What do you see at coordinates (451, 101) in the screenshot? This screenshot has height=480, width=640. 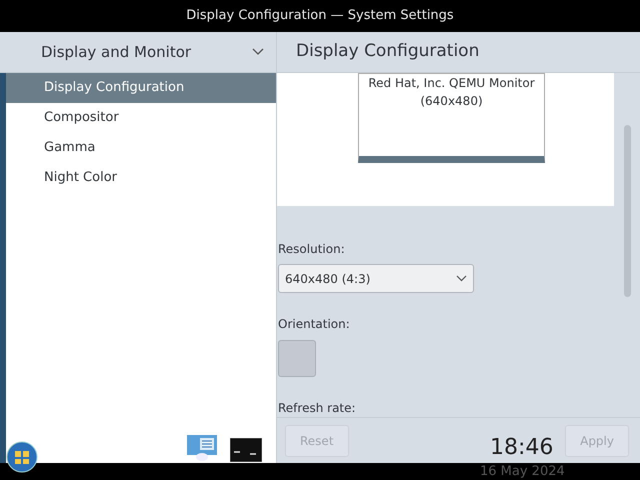 I see `monitor-resolution: (640x480)` at bounding box center [451, 101].